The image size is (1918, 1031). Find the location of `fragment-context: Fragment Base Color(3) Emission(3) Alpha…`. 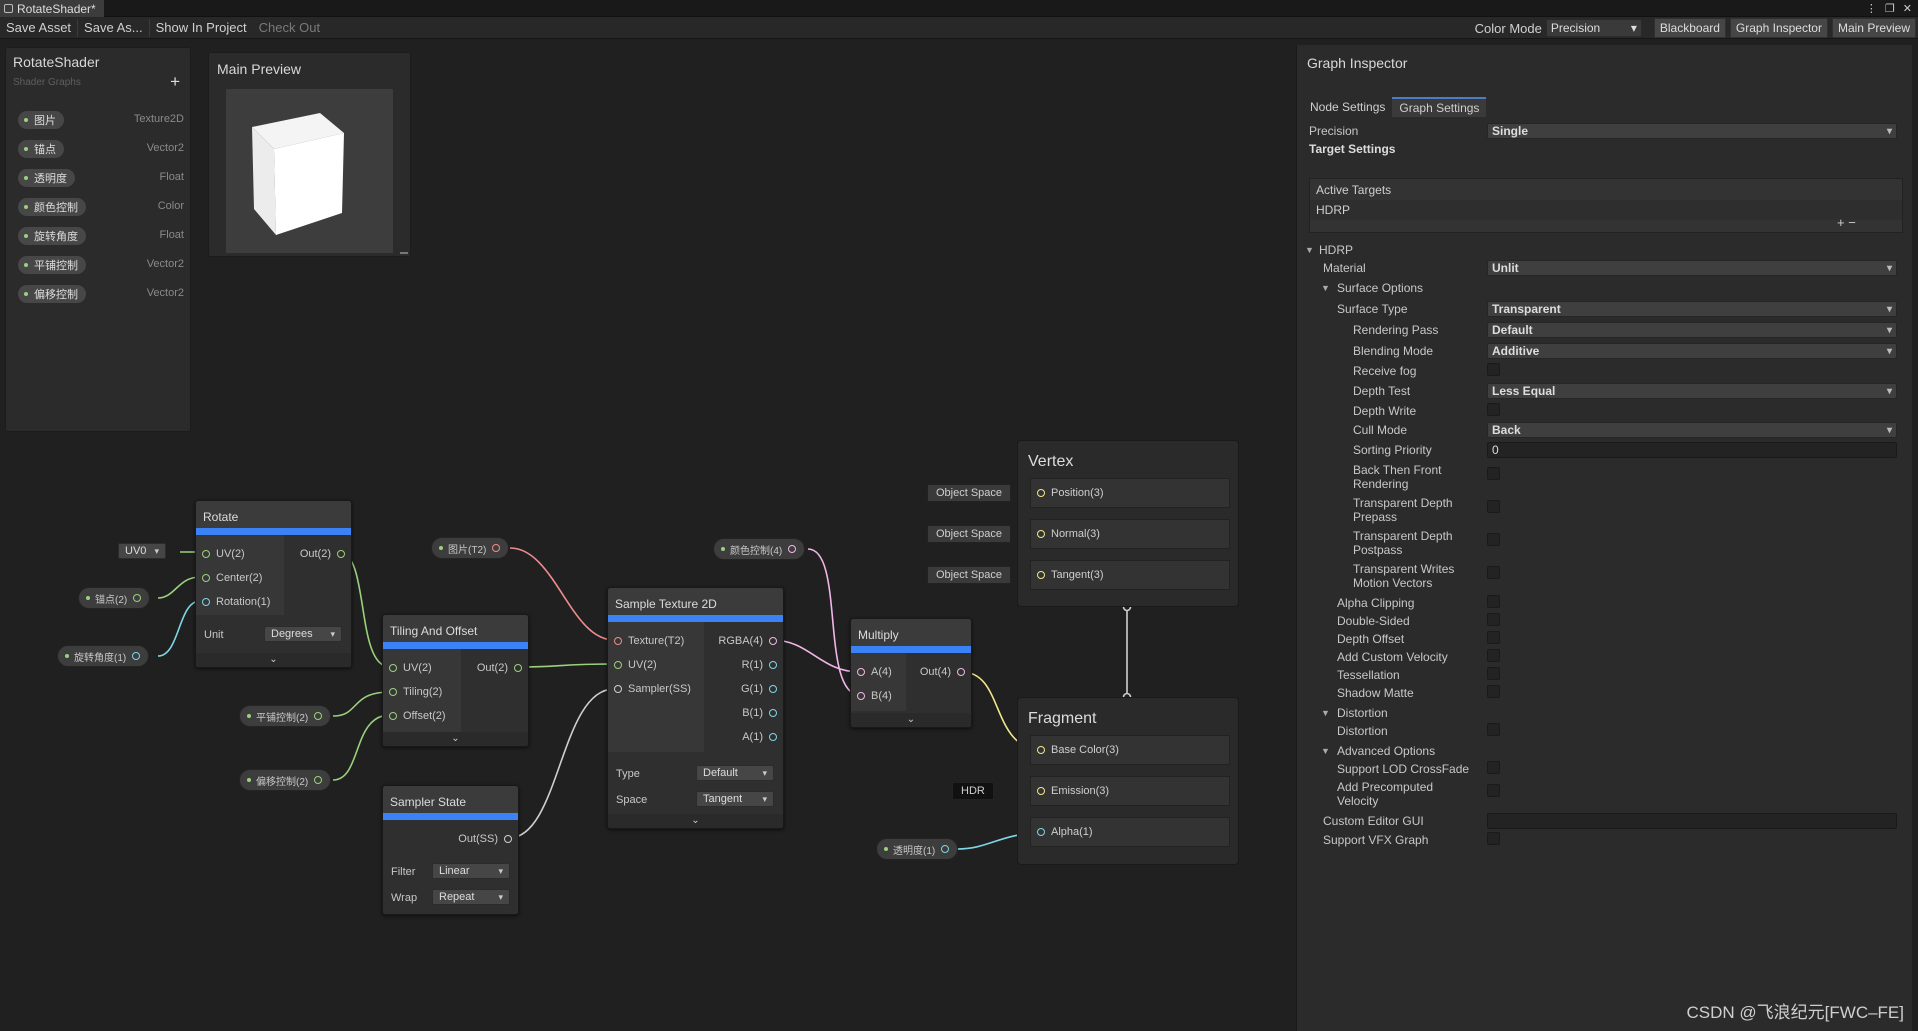

fragment-context: Fragment Base Color(3) Emission(3) Alpha… is located at coordinates (1128, 781).